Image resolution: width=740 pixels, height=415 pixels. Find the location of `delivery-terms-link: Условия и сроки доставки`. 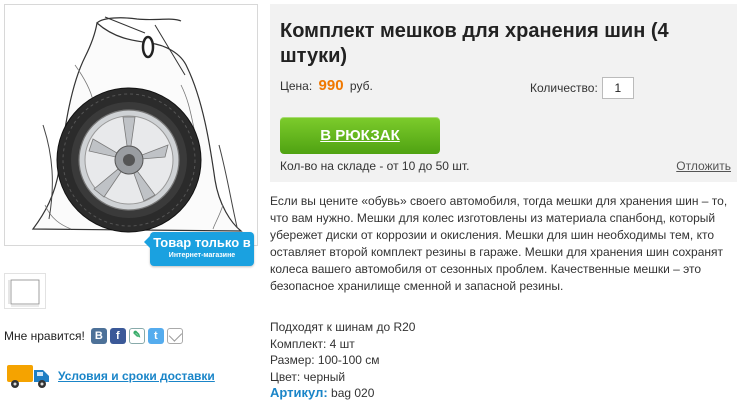

delivery-terms-link: Условия и сроки доставки is located at coordinates (136, 376).